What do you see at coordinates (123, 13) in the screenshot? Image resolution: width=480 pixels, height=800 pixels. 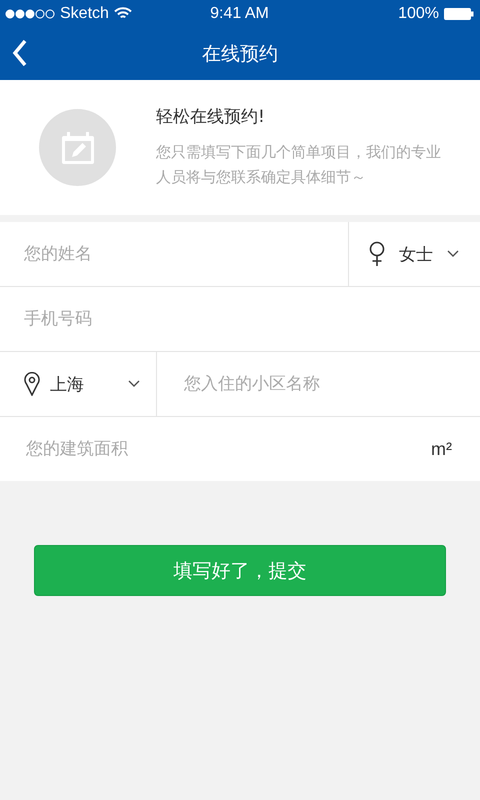 I see `wifi-icon` at bounding box center [123, 13].